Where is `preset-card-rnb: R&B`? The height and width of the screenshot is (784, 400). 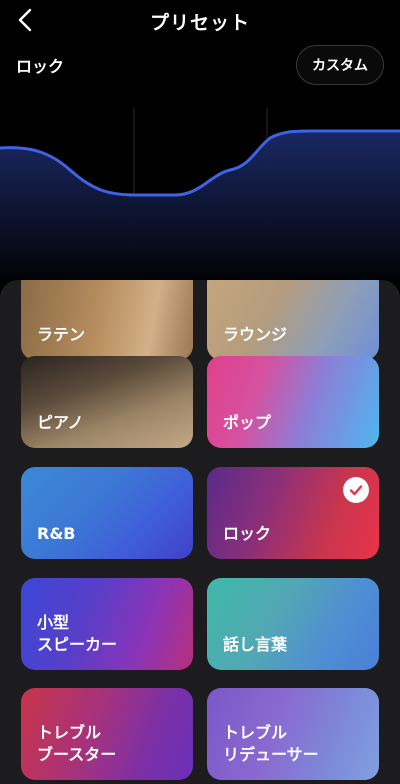 preset-card-rnb: R&B is located at coordinates (107, 513).